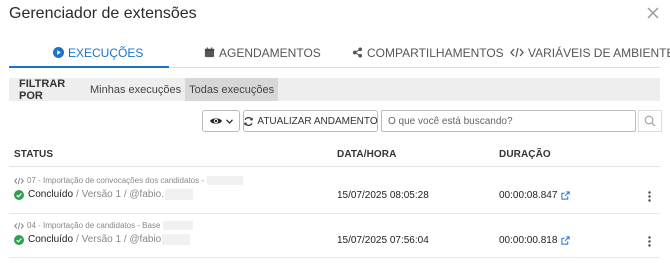  I want to click on tab-agendamentos: AGENDAMENTOS, so click(262, 52).